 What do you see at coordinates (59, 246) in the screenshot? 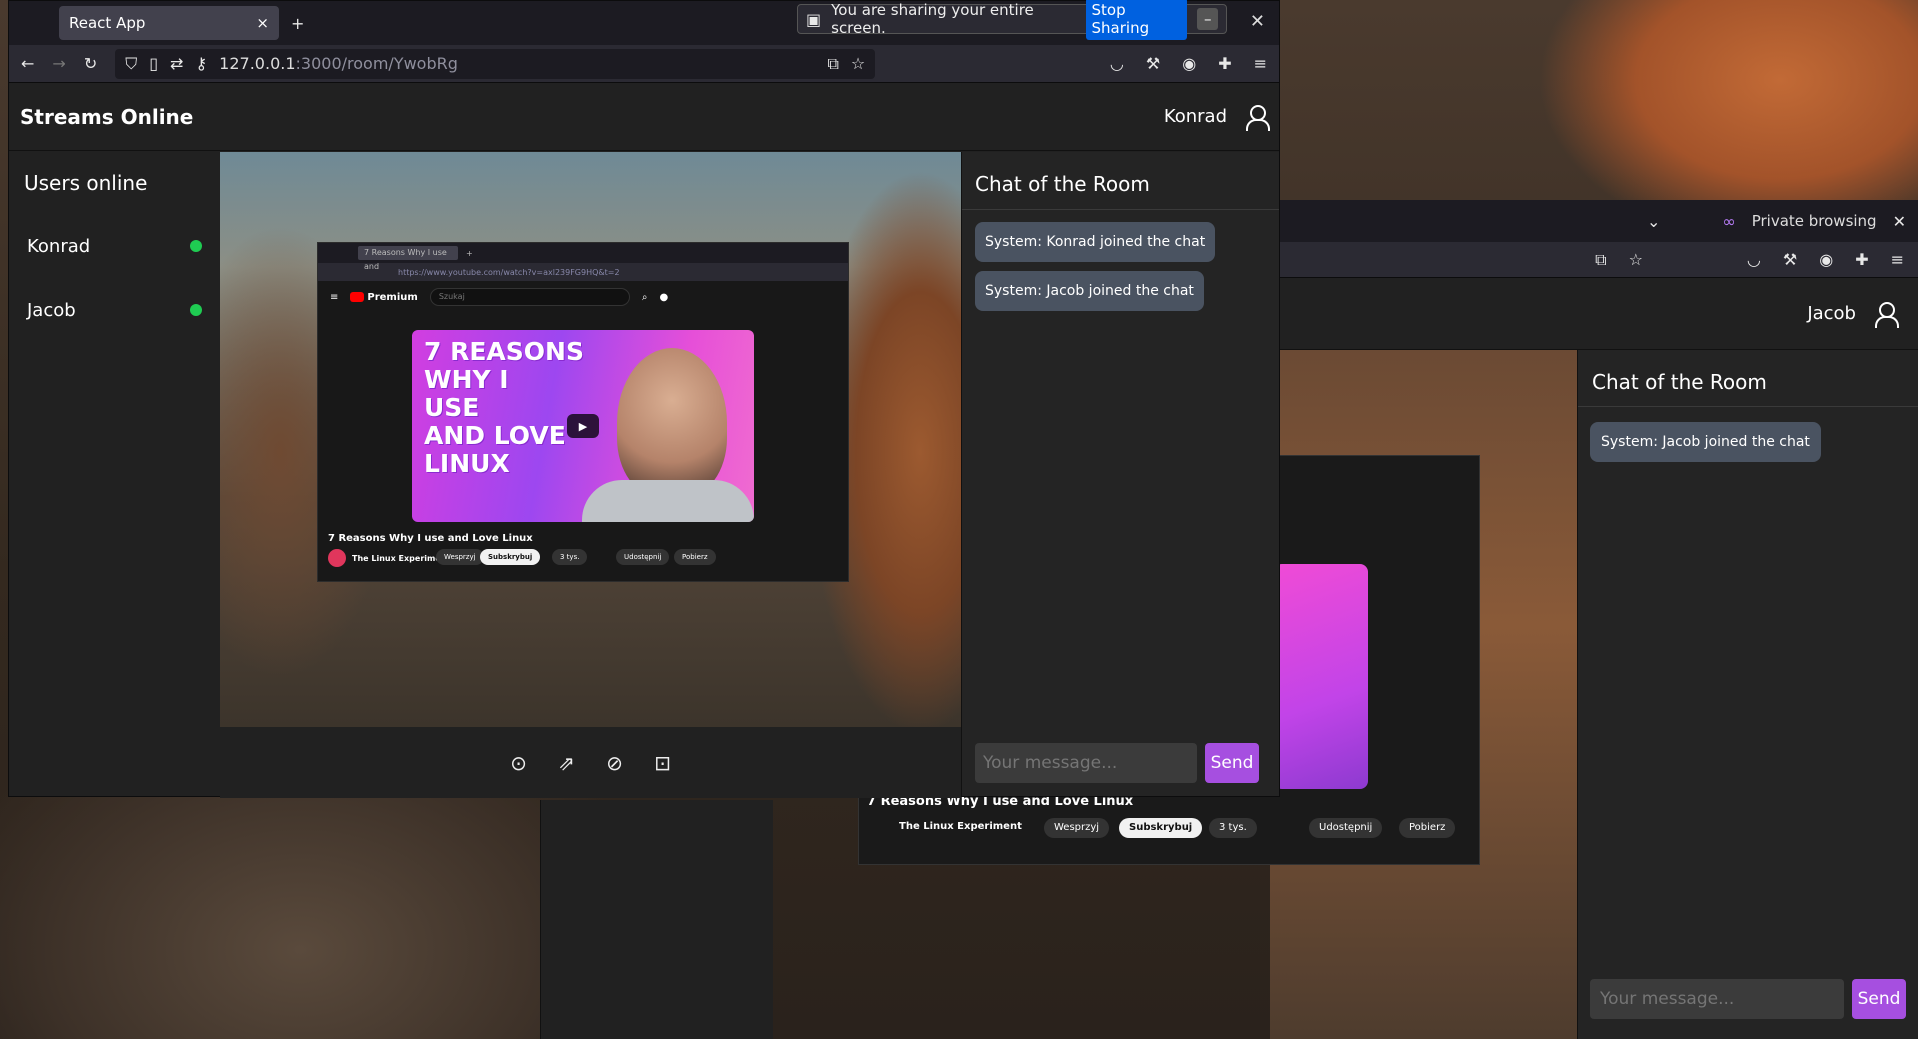
I see `user-name: Konrad` at bounding box center [59, 246].